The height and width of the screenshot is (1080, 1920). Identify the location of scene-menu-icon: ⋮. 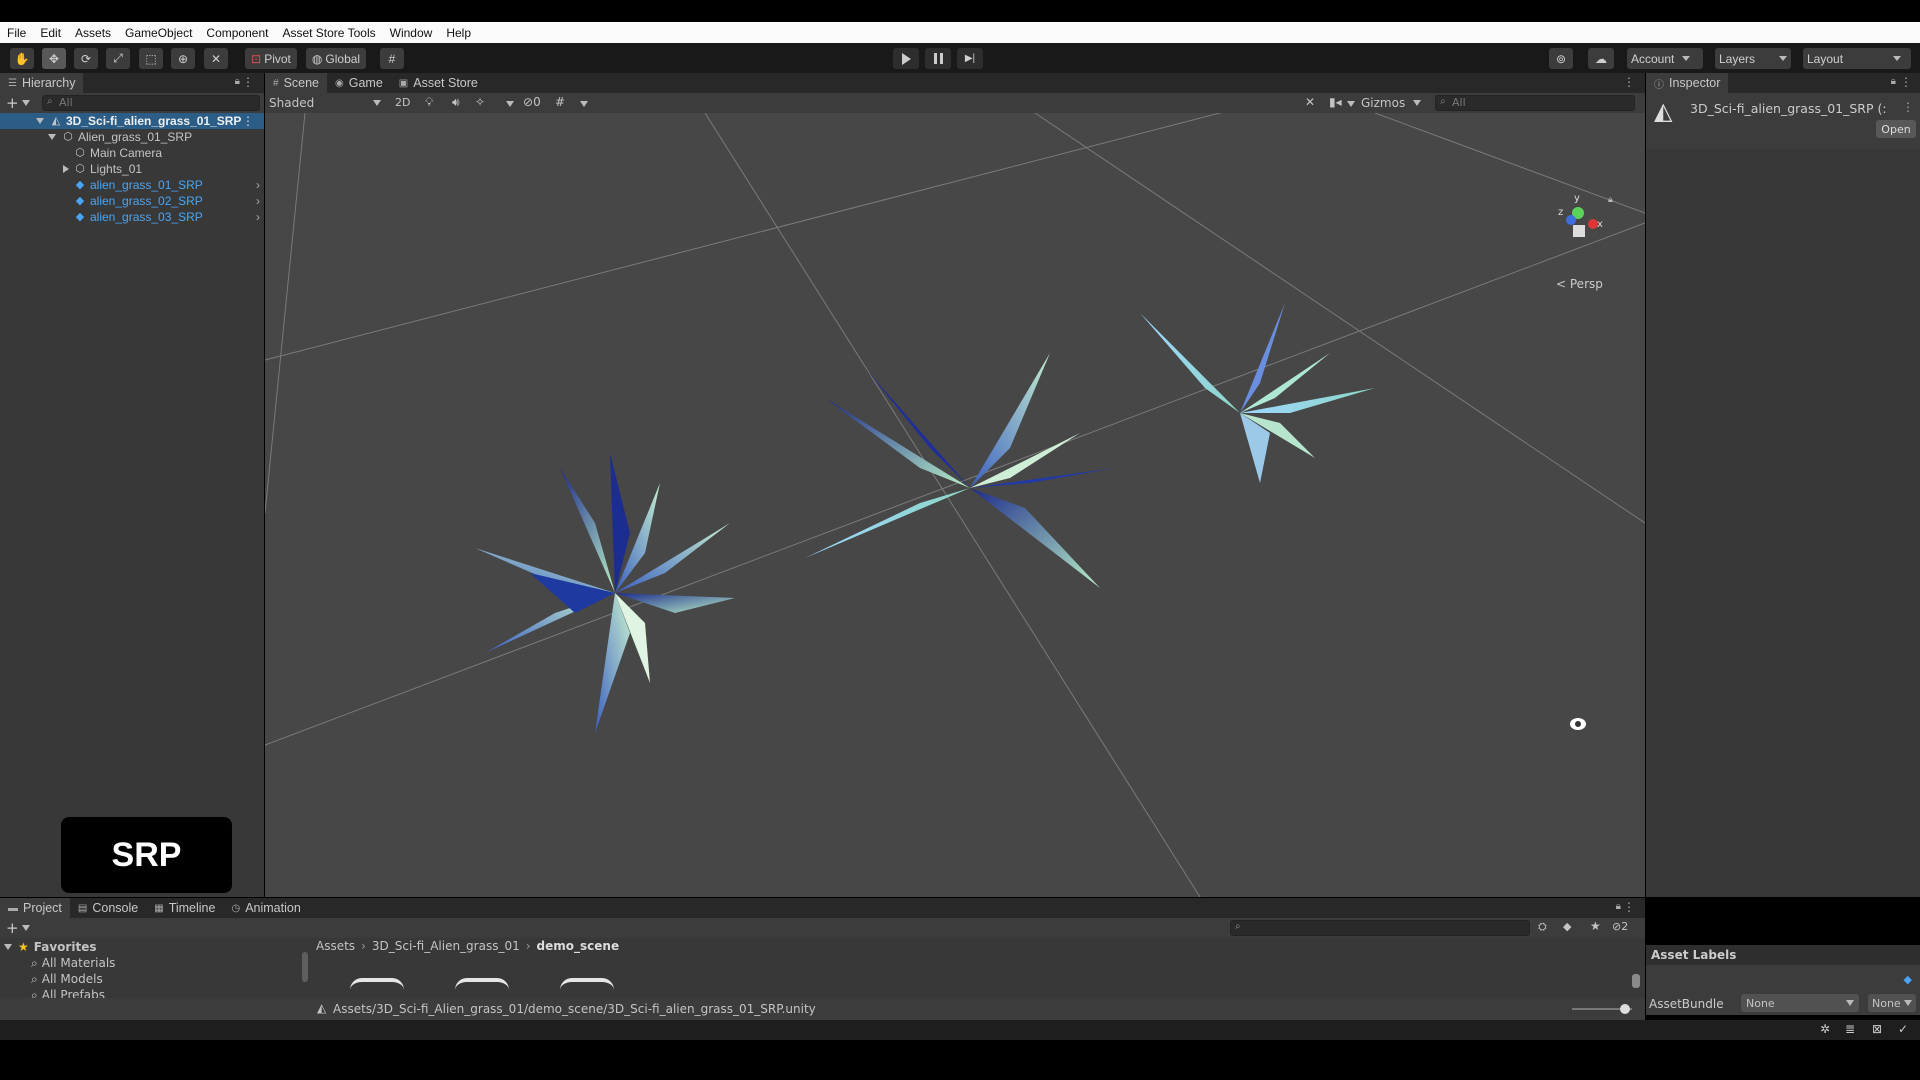
(248, 121).